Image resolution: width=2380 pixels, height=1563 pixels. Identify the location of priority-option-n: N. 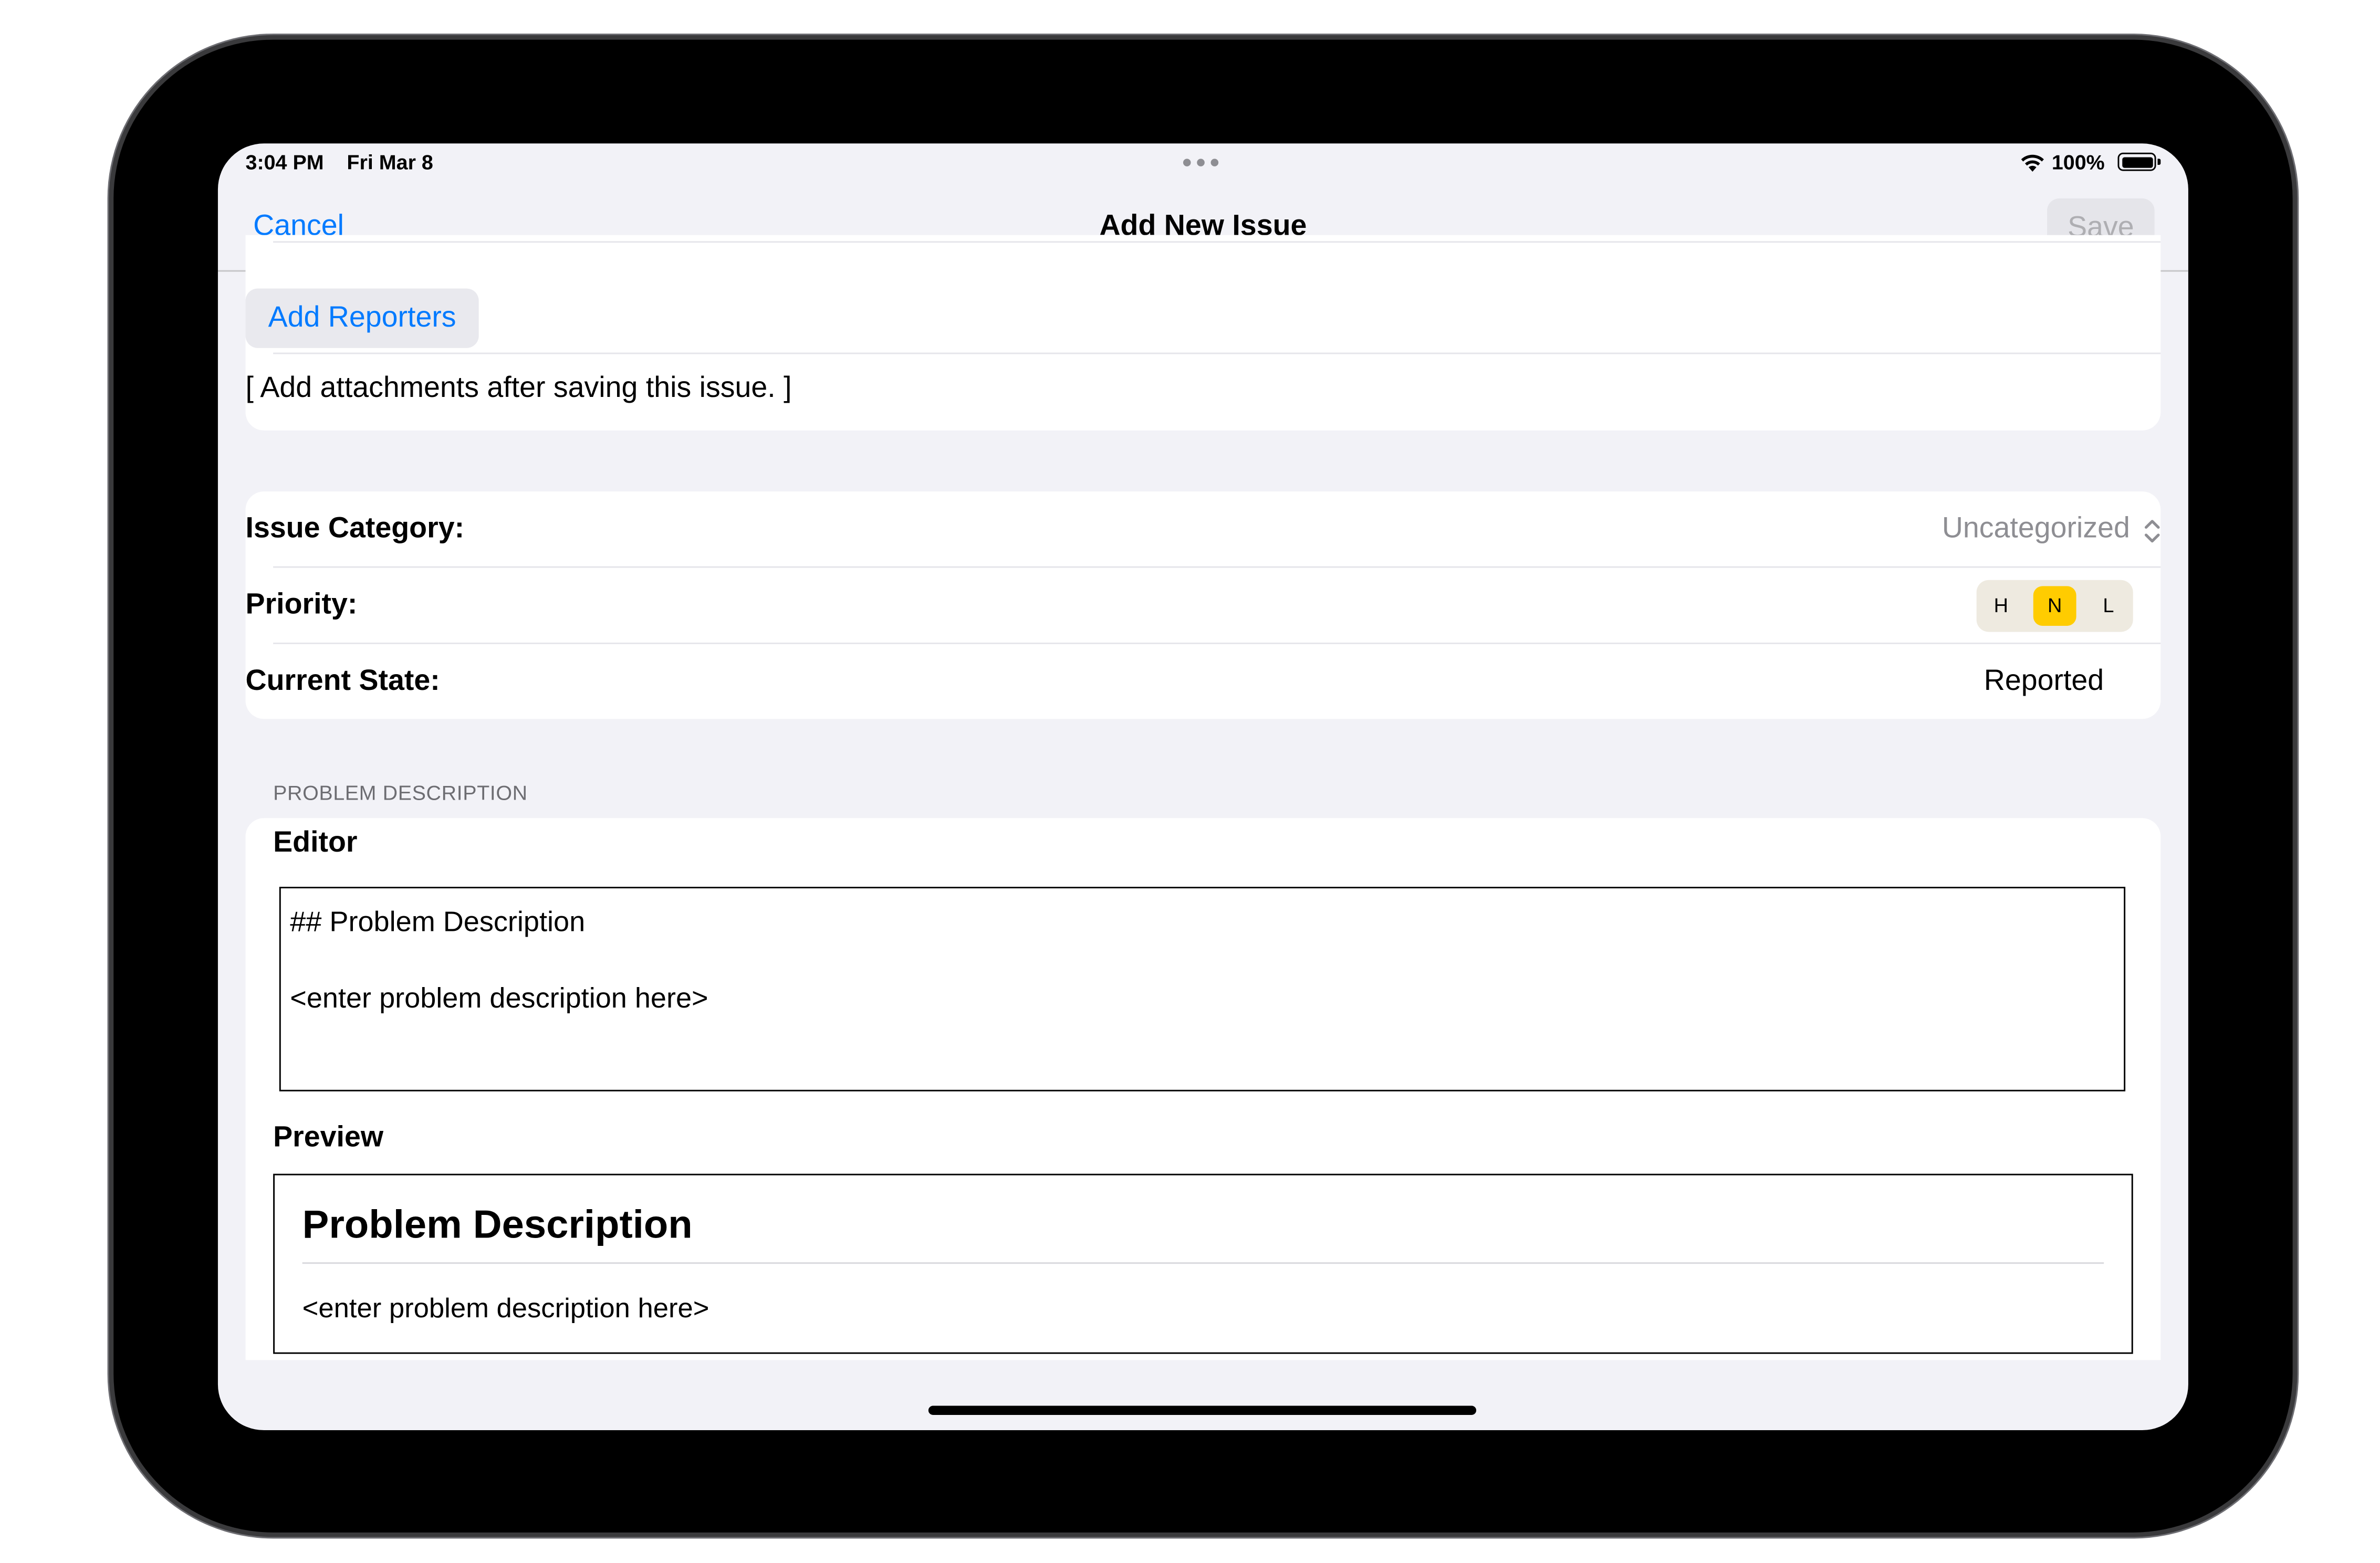
(2054, 606).